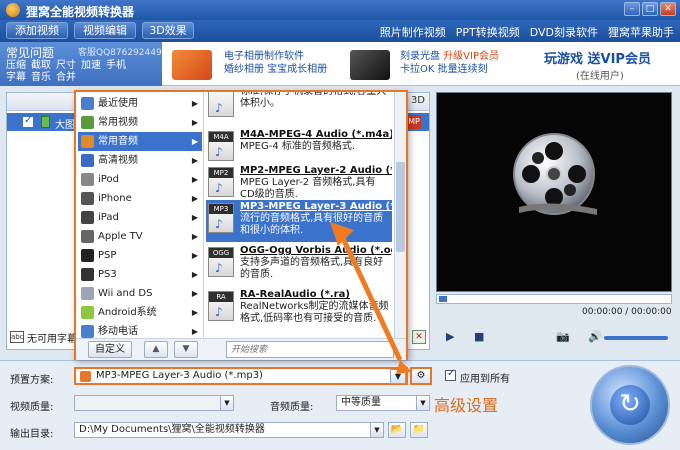  I want to click on format-description: 流行的音频格式,具有很好的音质和很小的体积., so click(312, 224).